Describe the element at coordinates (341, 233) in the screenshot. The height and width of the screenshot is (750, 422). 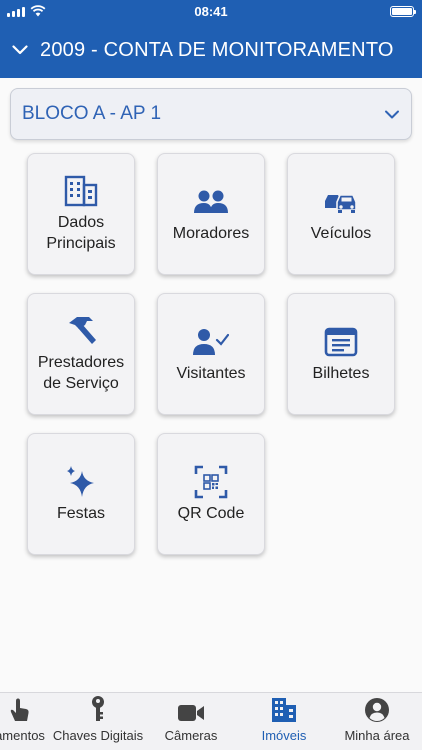
I see `tile-label: Veículos` at that location.